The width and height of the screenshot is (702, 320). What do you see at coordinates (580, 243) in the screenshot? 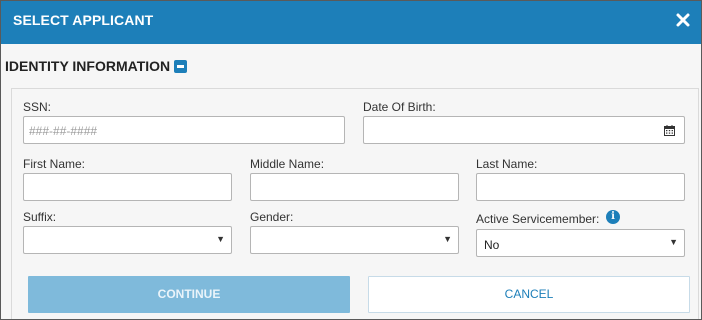
I see `active-servicemember-select: No ▼` at bounding box center [580, 243].